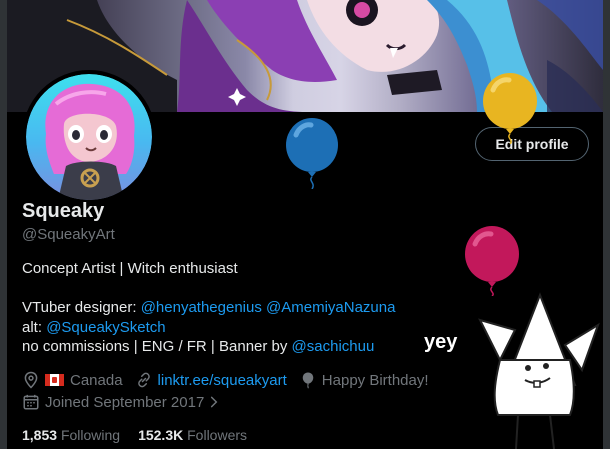 Image resolution: width=610 pixels, height=449 pixels. Describe the element at coordinates (130, 268) in the screenshot. I see `bio-line: Concept Artist | Witch enthusiast` at that location.